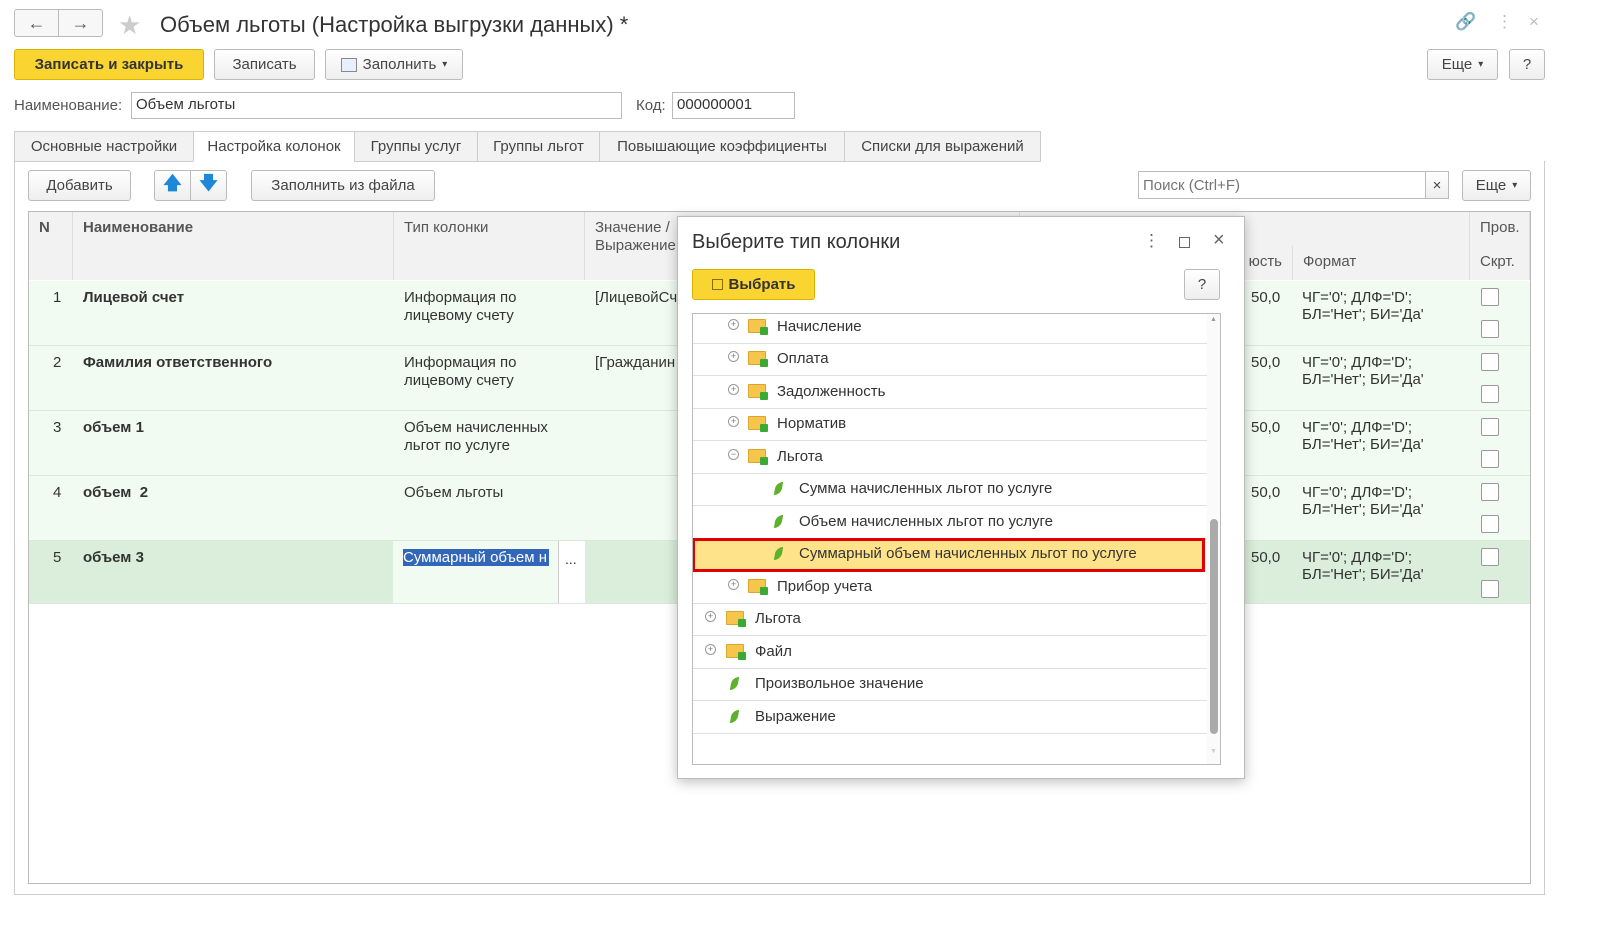 The width and height of the screenshot is (1600, 927). I want to click on scroll-up-icon: ▲, so click(1213, 319).